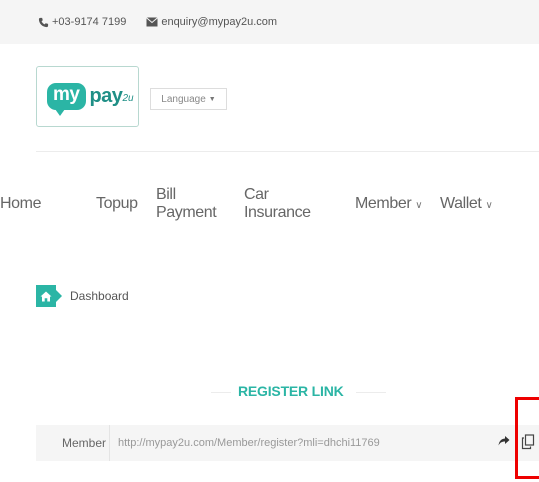 This screenshot has height=482, width=539. I want to click on register-link-prefix: Member, so click(84, 443).